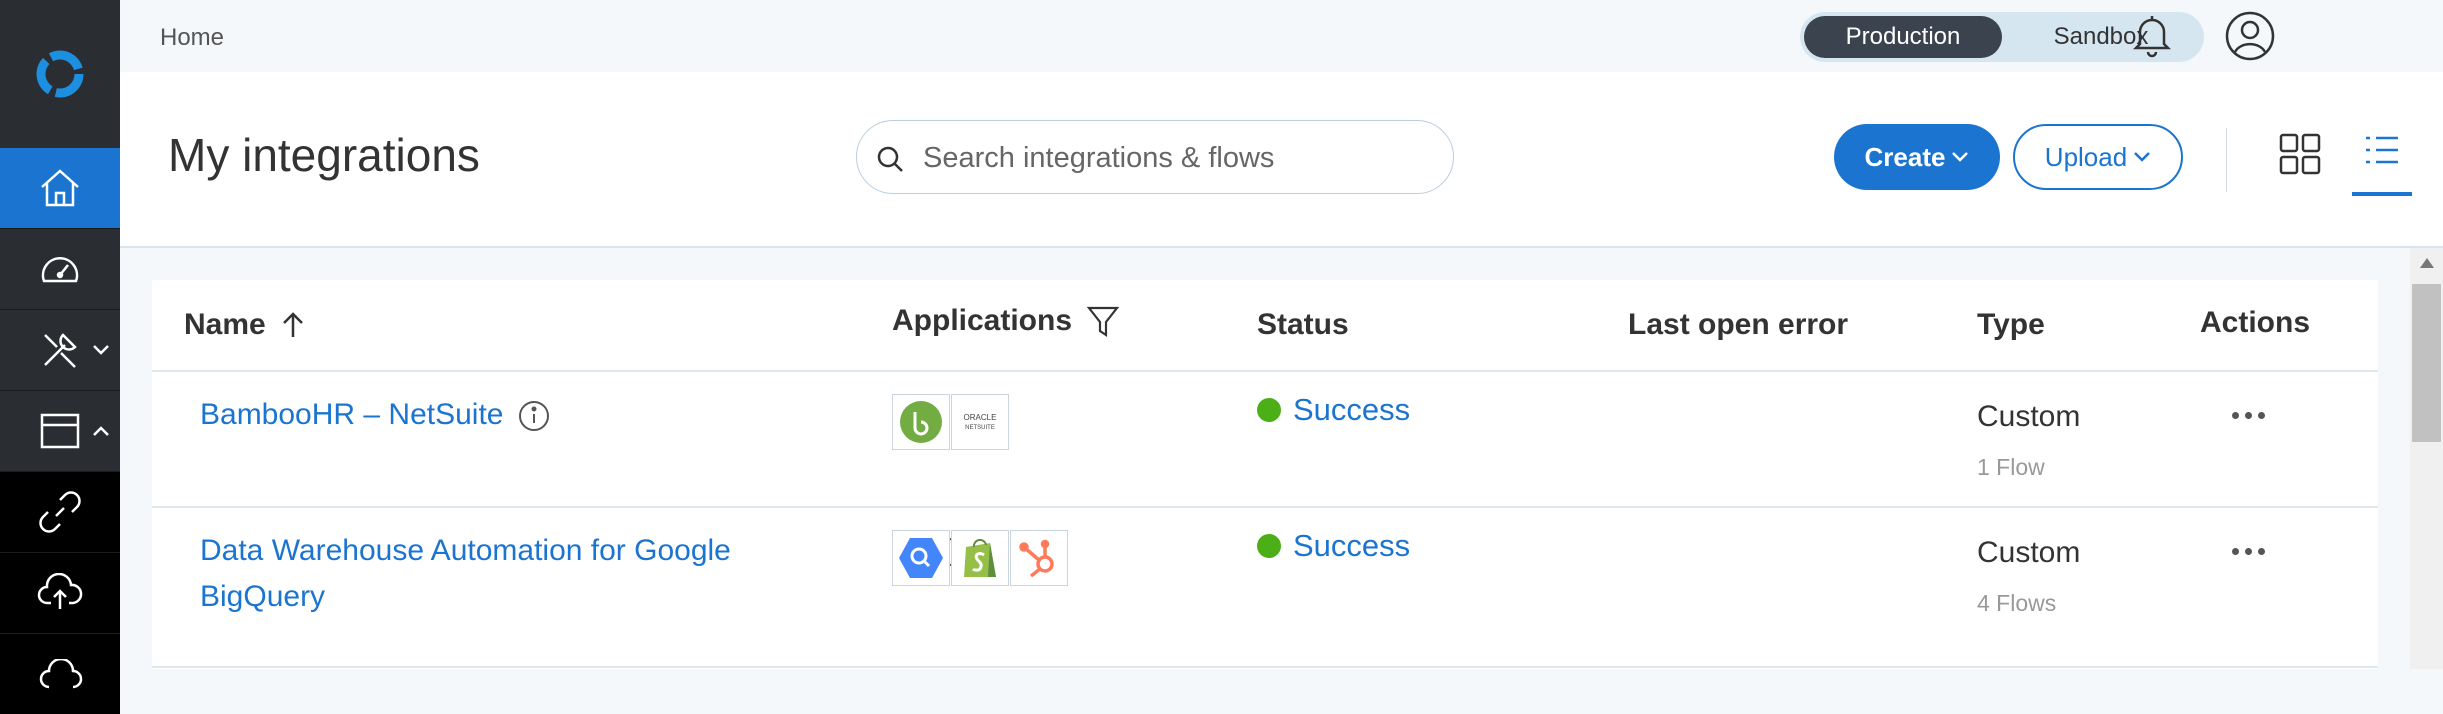  I want to click on archive-box-icon, so click(60, 431).